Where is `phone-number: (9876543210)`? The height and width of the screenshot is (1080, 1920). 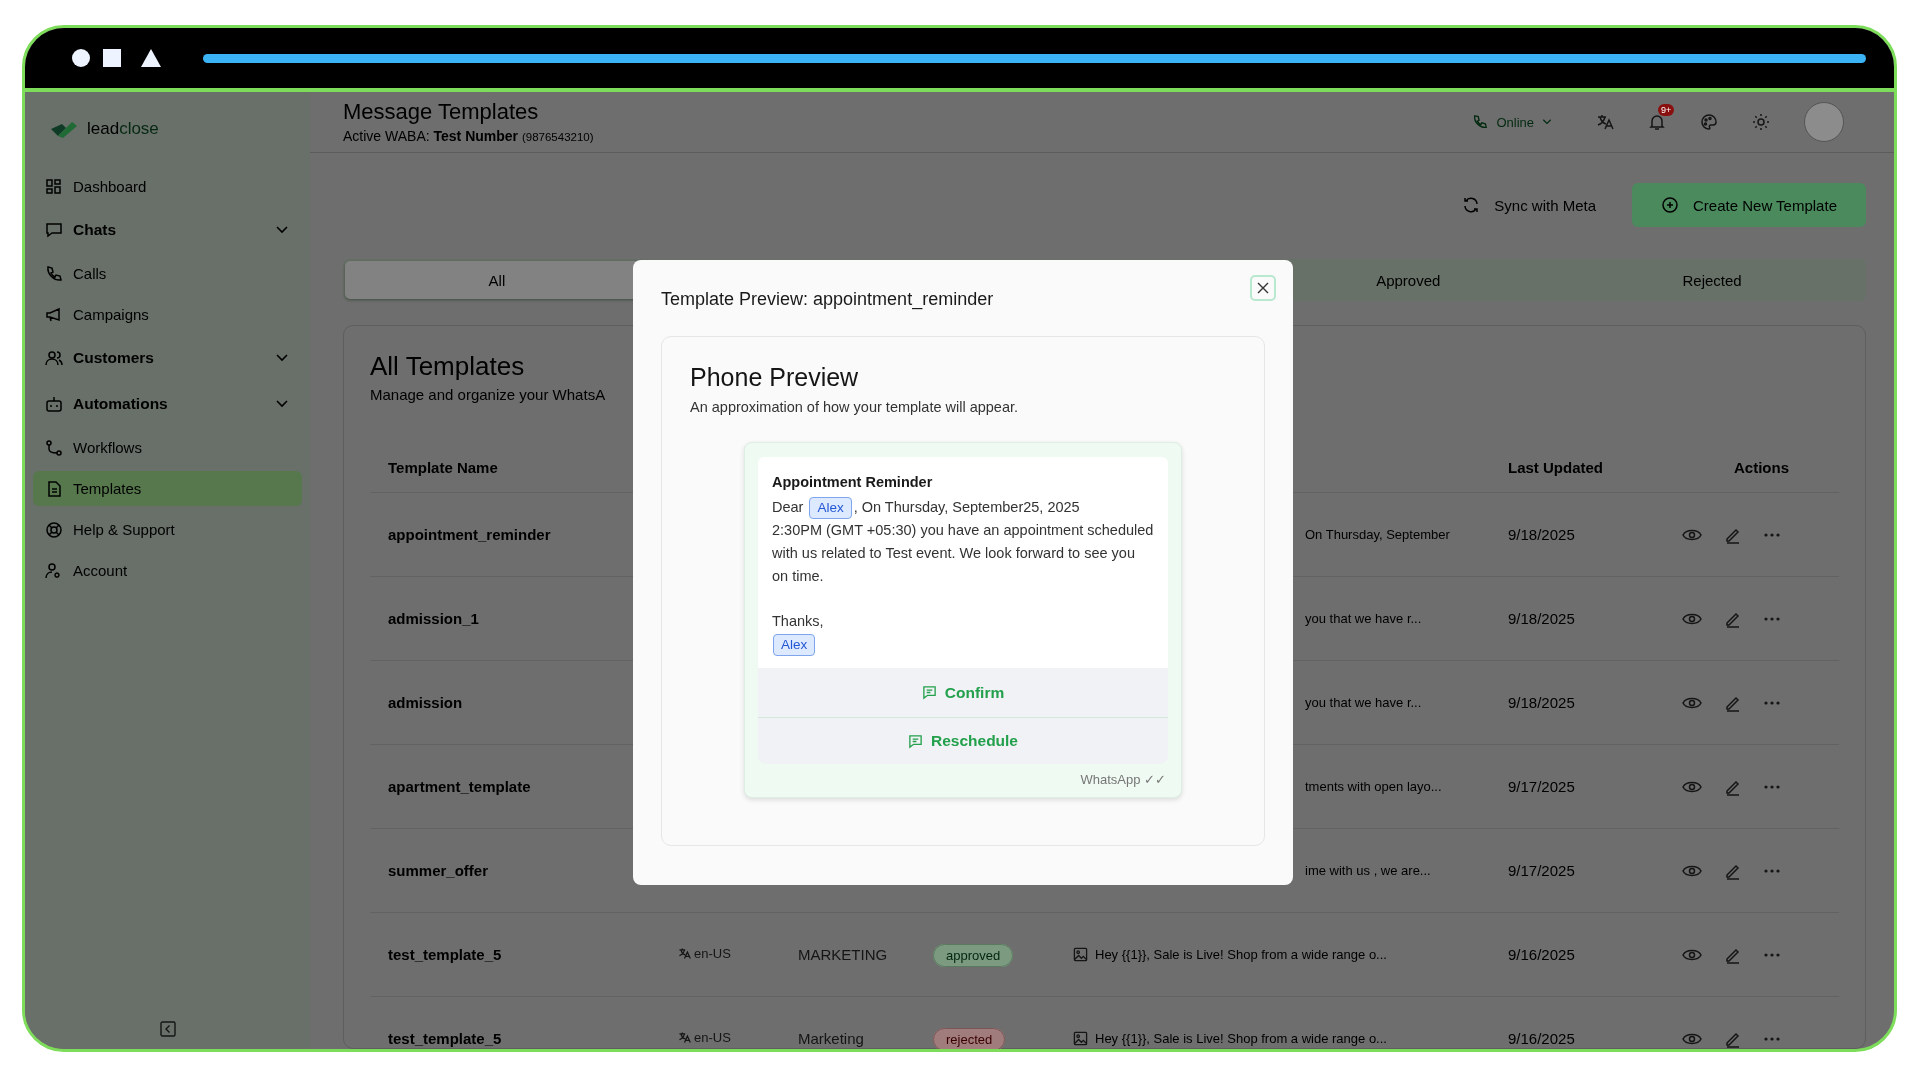
phone-number: (9876543210) is located at coordinates (557, 136).